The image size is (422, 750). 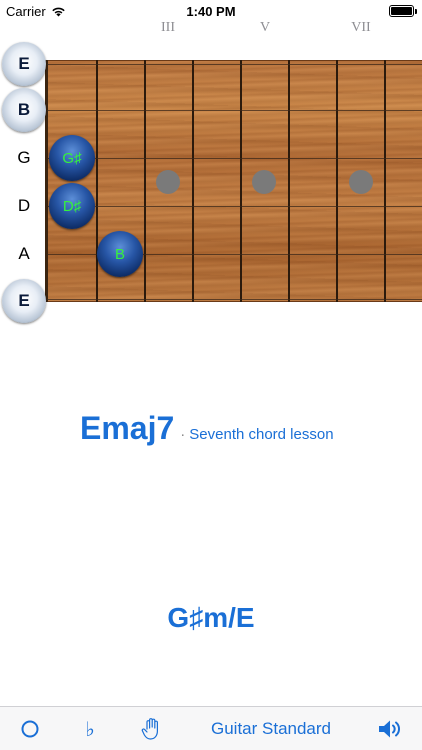 I want to click on status-bar: Carrier 1:40 PM, so click(x=211, y=11).